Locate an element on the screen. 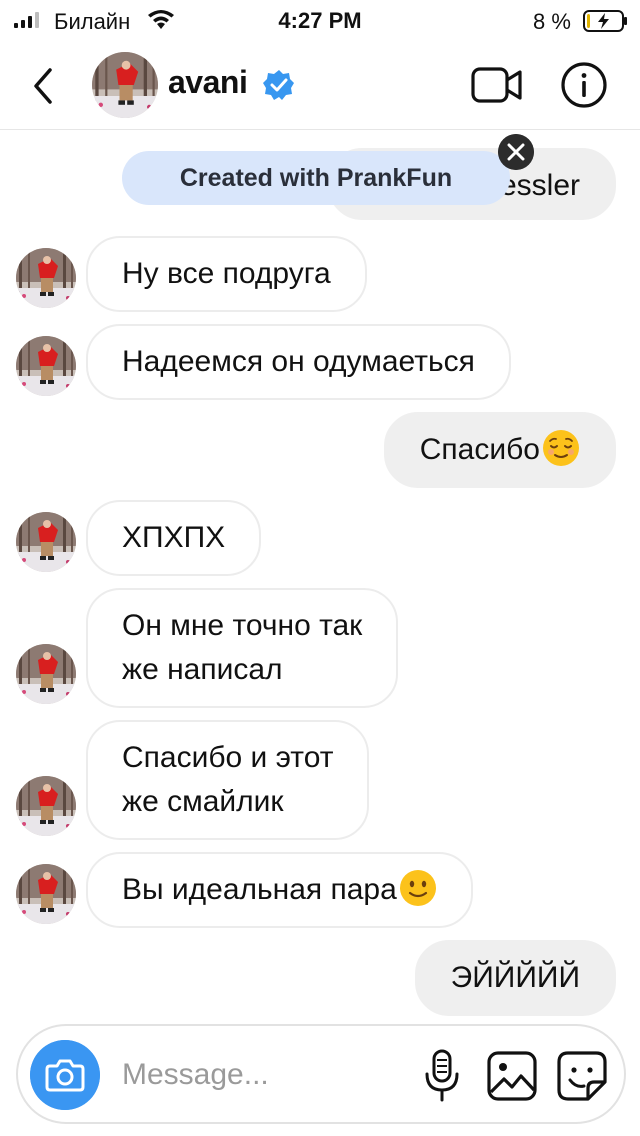  message-text: Надеемся он одумаеться is located at coordinates (298, 361).